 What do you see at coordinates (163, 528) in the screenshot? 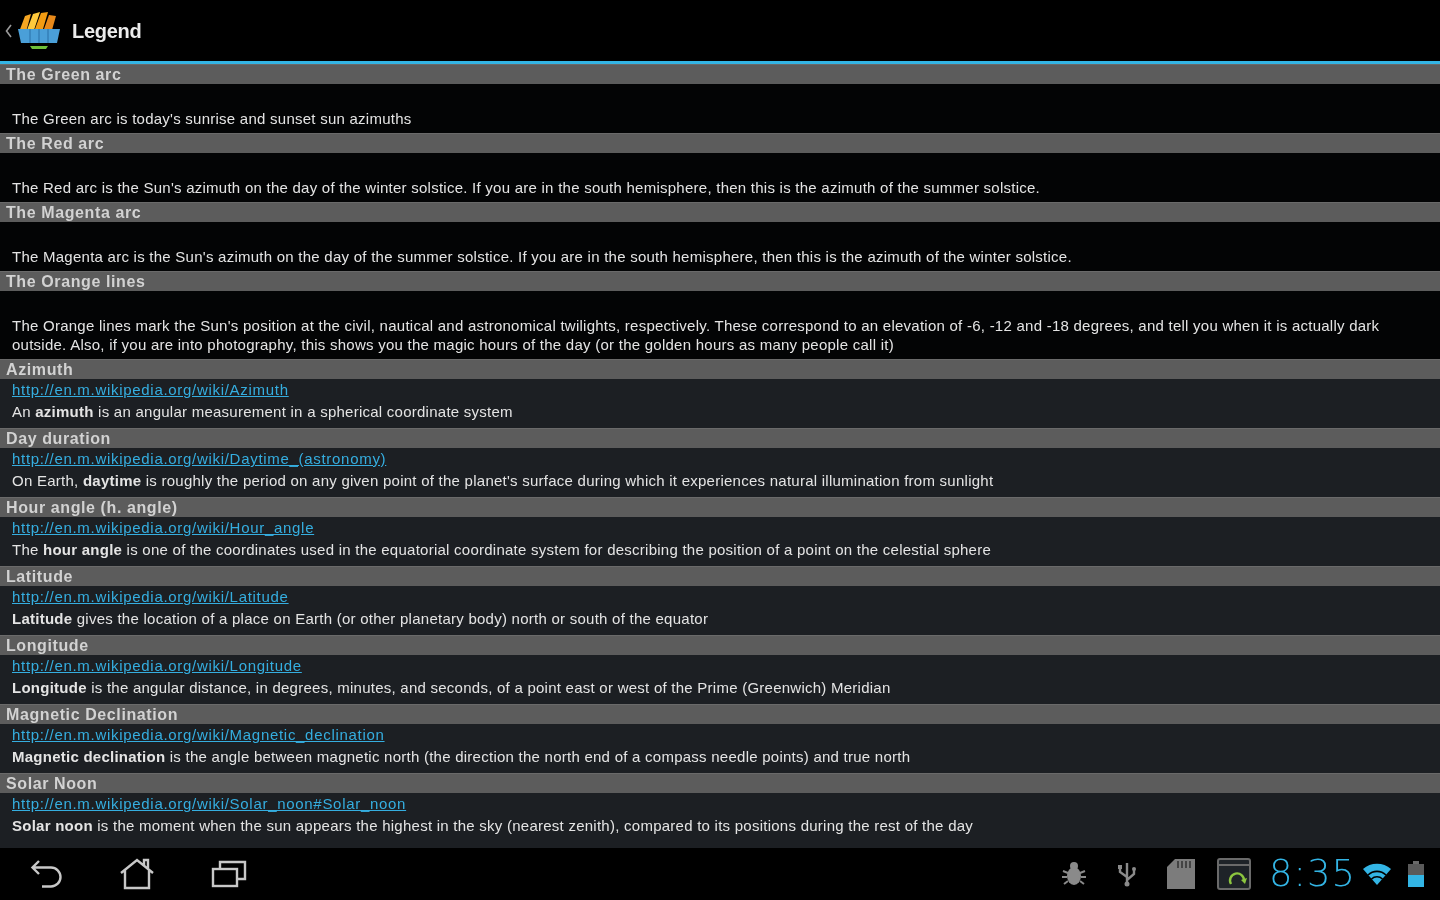
I see `wiki-link: http://en.m.wikipedia.org/wiki/Hour_angle` at bounding box center [163, 528].